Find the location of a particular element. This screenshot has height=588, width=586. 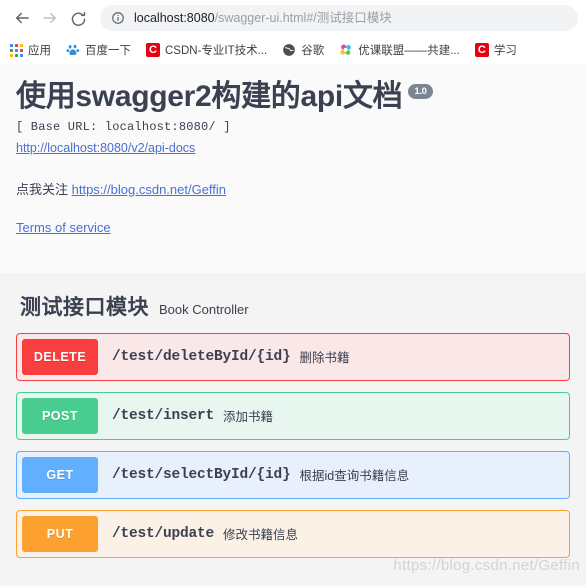

page-title: 使用swagger2构建的api文档 1.0 is located at coordinates (293, 97).